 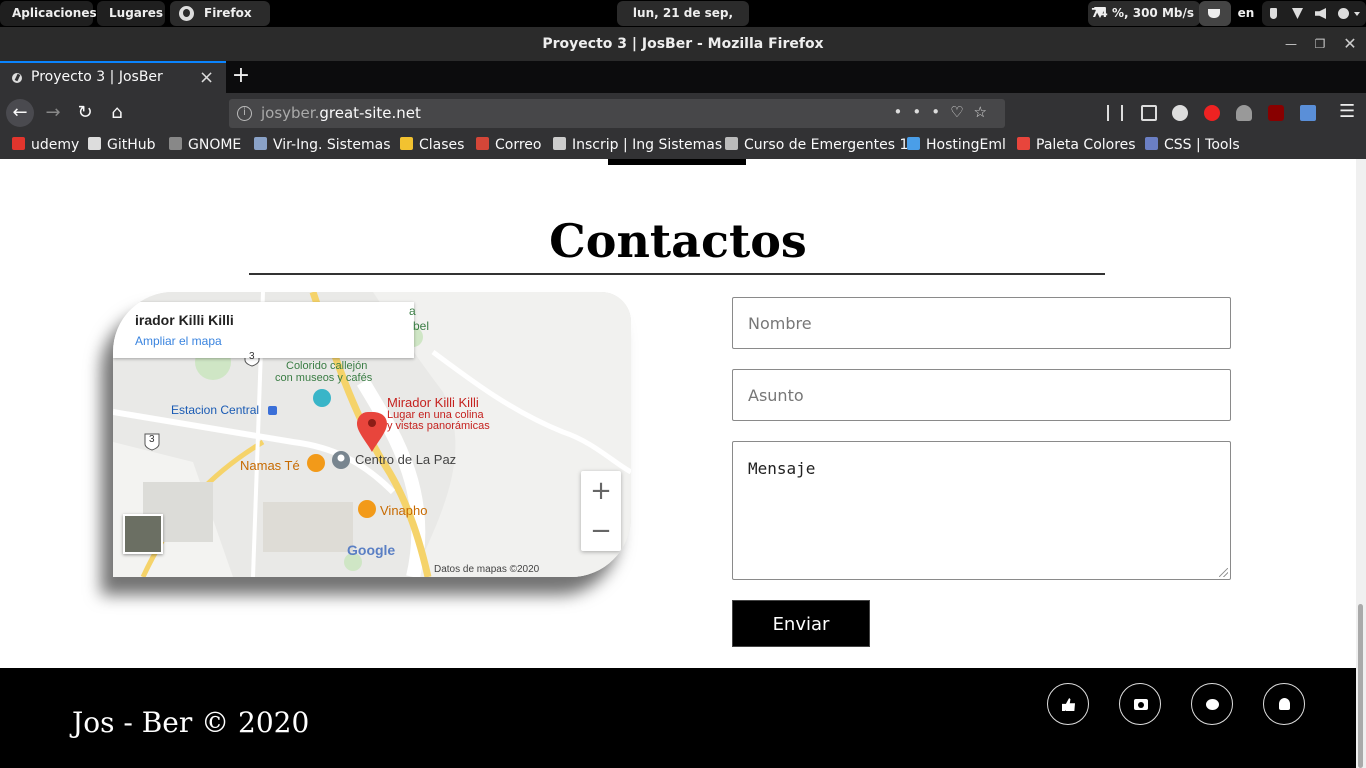 I want to click on url-bar: i josyber.great-site.net •••♡☆, so click(x=617, y=113).